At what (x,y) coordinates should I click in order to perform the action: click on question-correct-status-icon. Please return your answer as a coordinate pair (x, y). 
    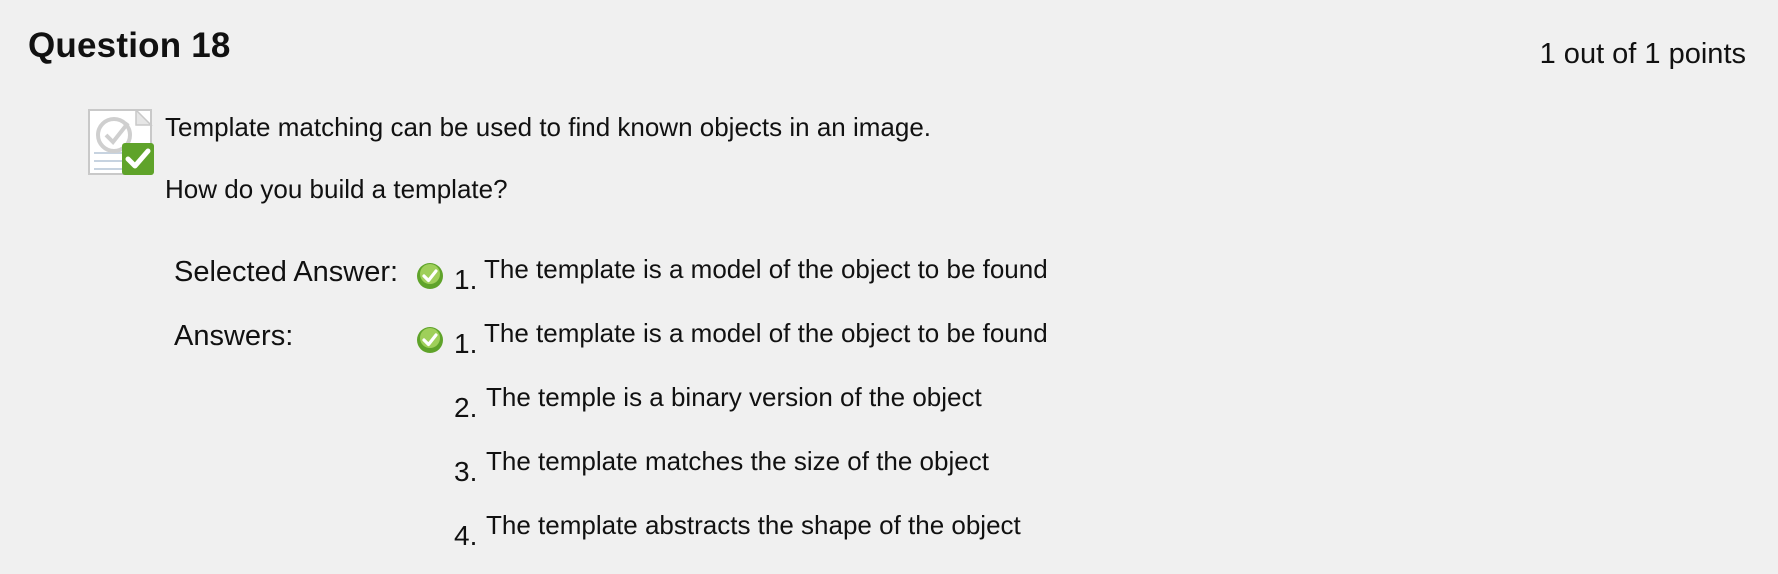
    Looking at the image, I should click on (122, 143).